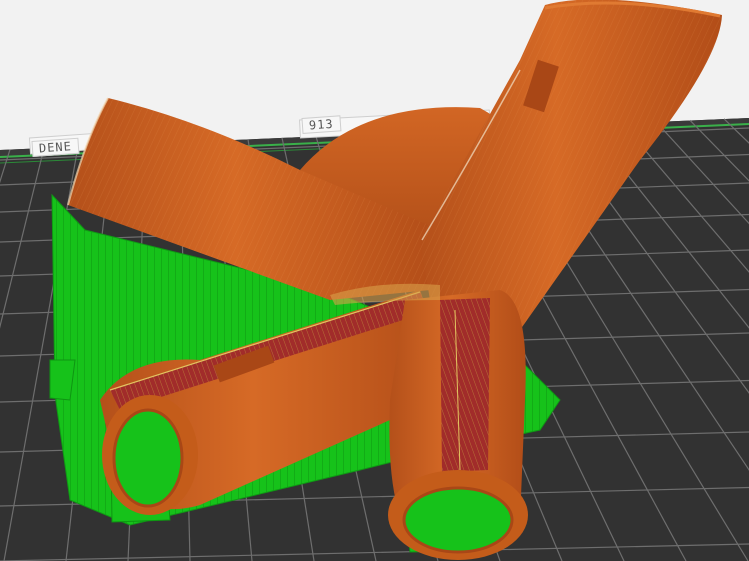  Describe the element at coordinates (321, 124) in the screenshot. I see `bed-label-right: 913` at that location.